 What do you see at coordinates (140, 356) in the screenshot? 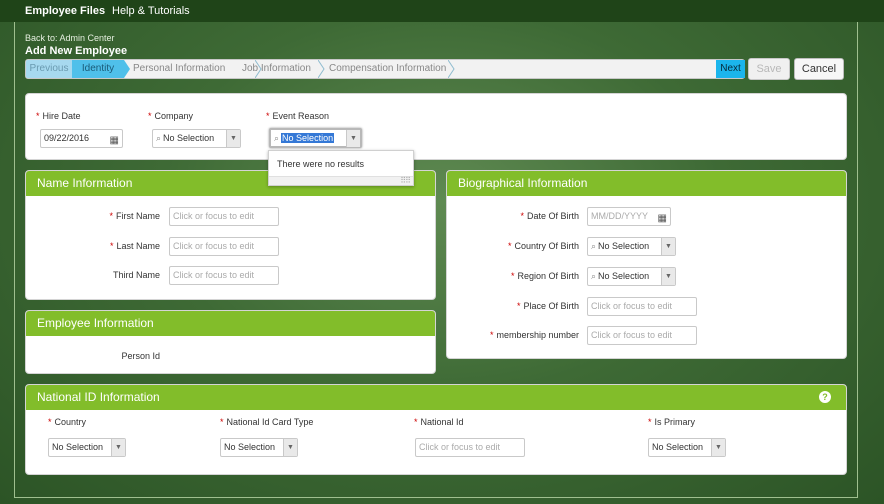
I see `person-id-label: Person Id` at bounding box center [140, 356].